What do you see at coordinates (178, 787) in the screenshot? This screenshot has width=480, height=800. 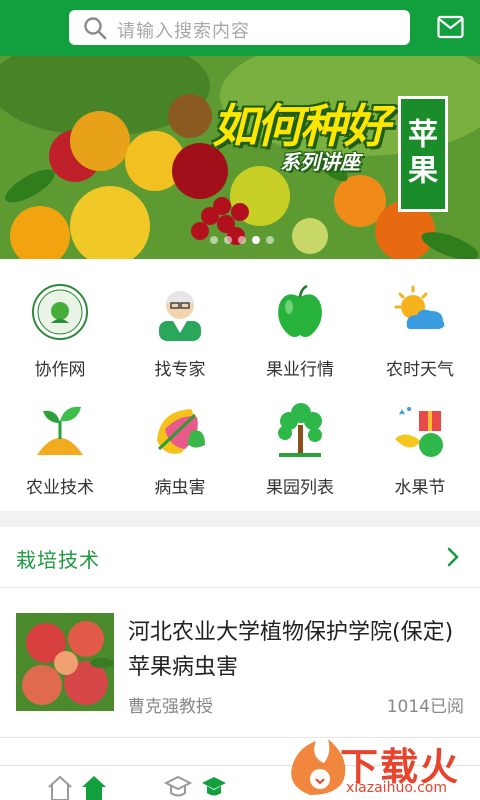 I see `graduation-cap-outline-icon` at bounding box center [178, 787].